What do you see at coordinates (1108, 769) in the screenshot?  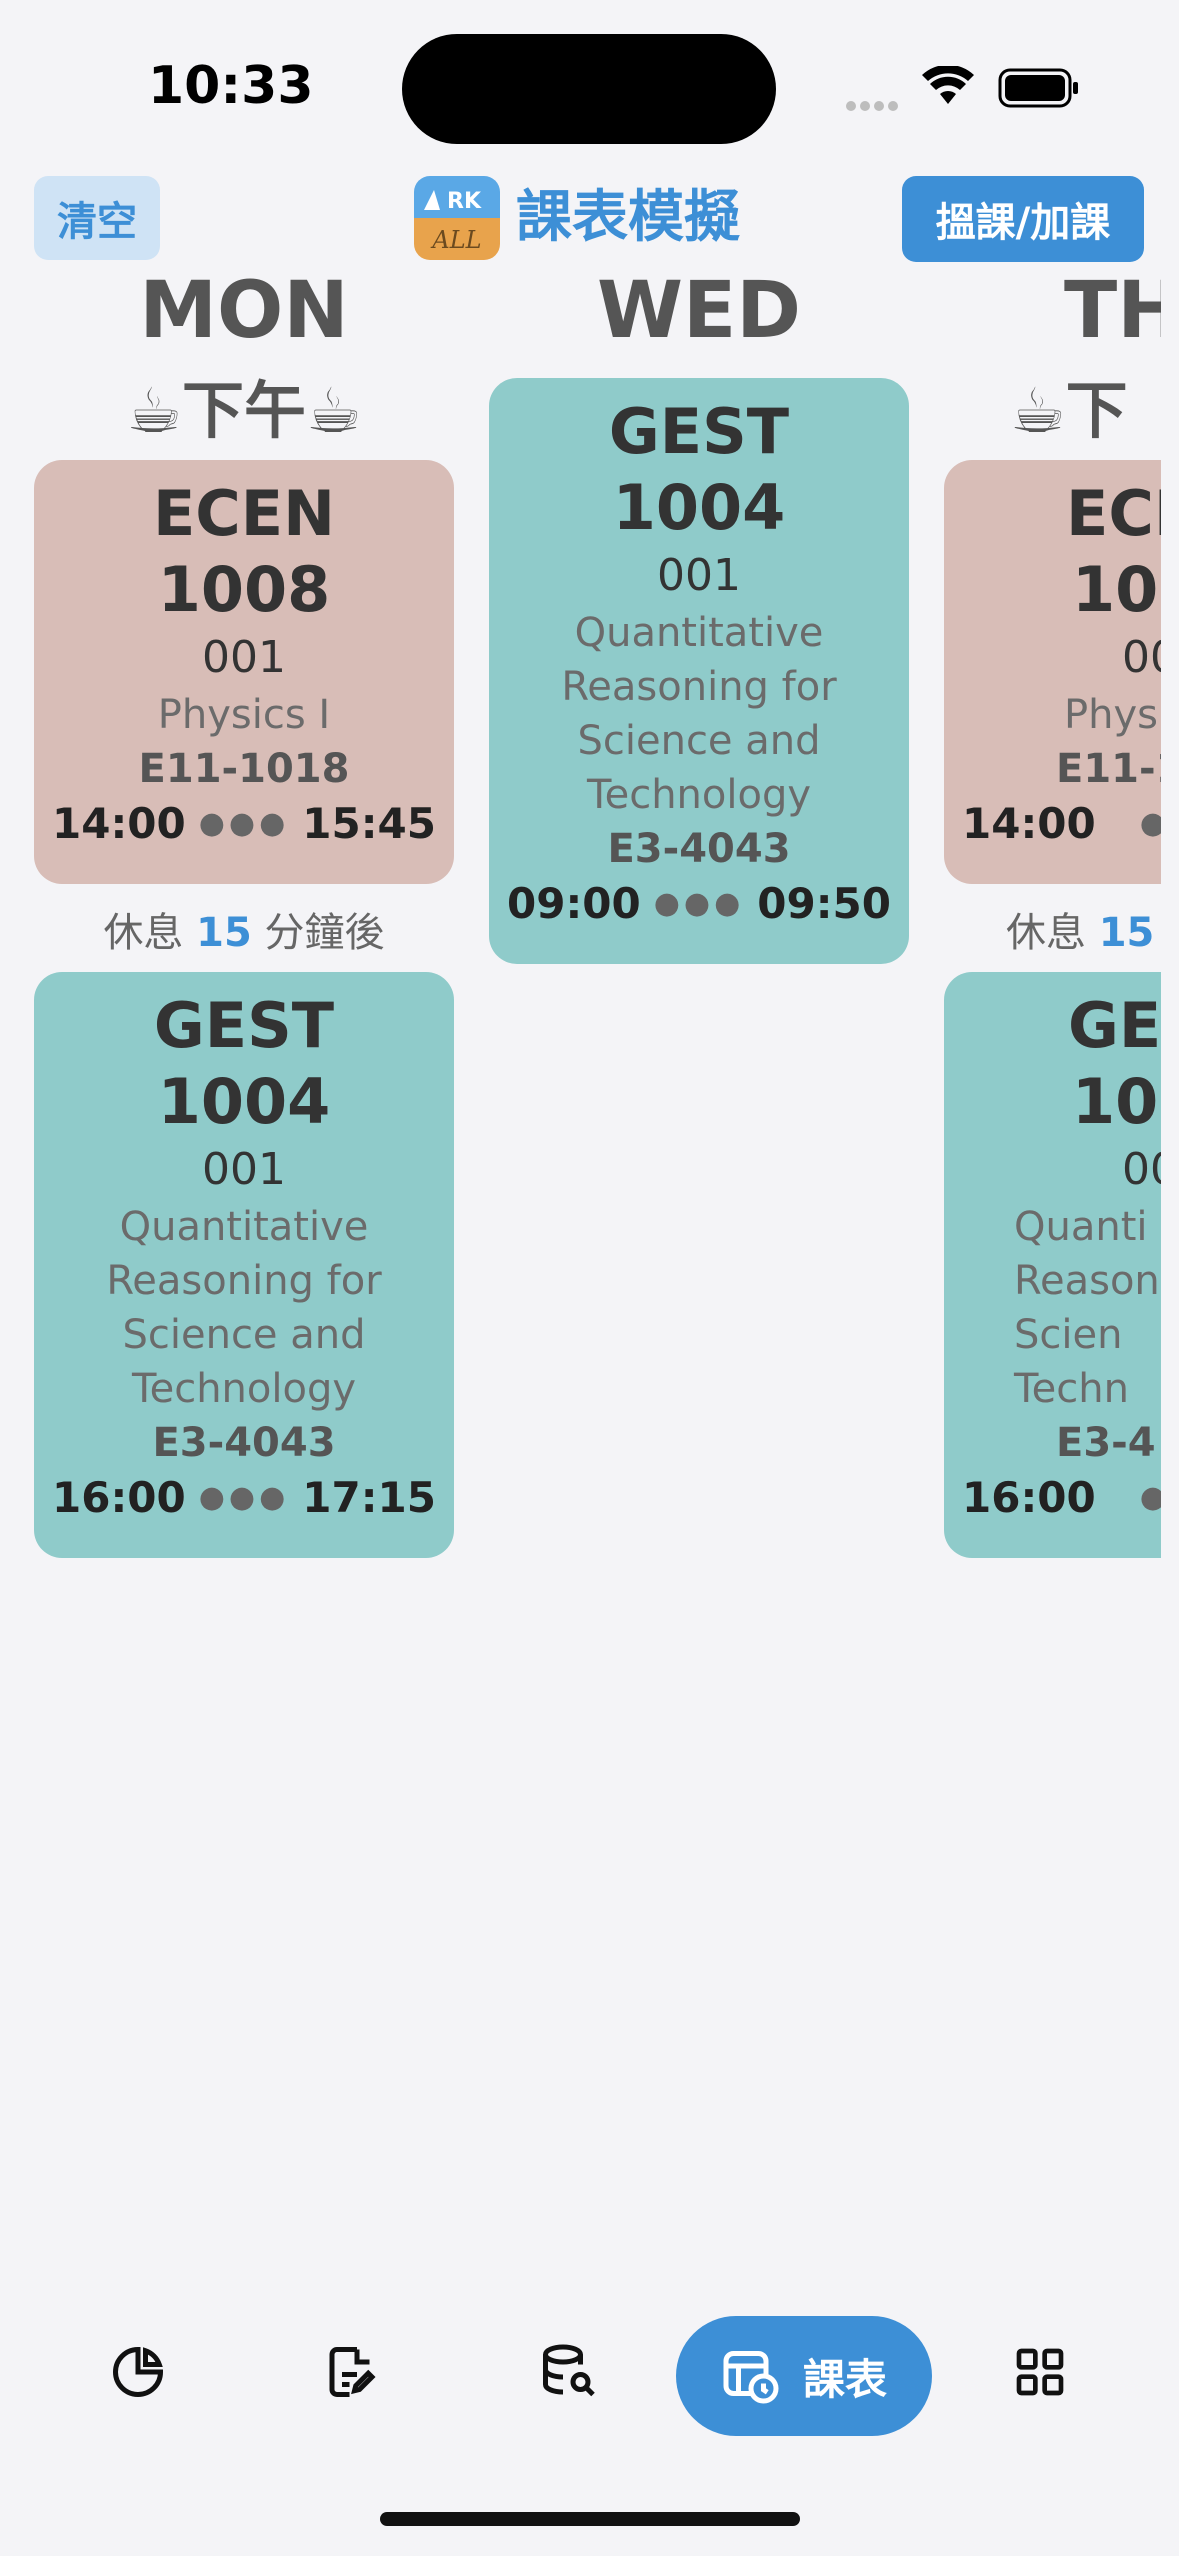 I see `course-room: E11-1` at bounding box center [1108, 769].